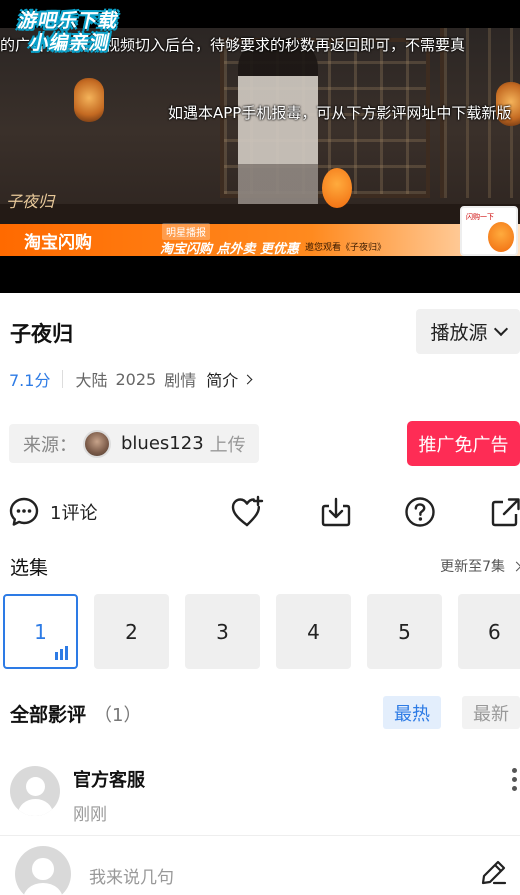 The height and width of the screenshot is (895, 520). What do you see at coordinates (340, 113) in the screenshot?
I see `scrolling-warning: 如遇本APP手机报毒，可从下方影评网址中下载新版` at bounding box center [340, 113].